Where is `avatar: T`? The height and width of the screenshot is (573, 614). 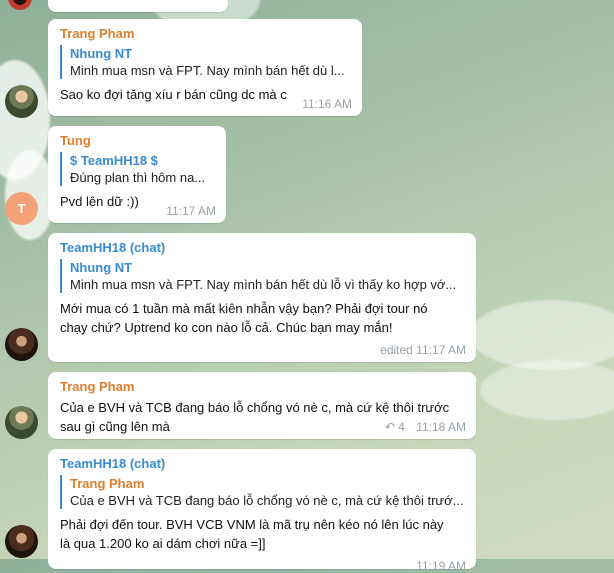 avatar: T is located at coordinates (21, 208).